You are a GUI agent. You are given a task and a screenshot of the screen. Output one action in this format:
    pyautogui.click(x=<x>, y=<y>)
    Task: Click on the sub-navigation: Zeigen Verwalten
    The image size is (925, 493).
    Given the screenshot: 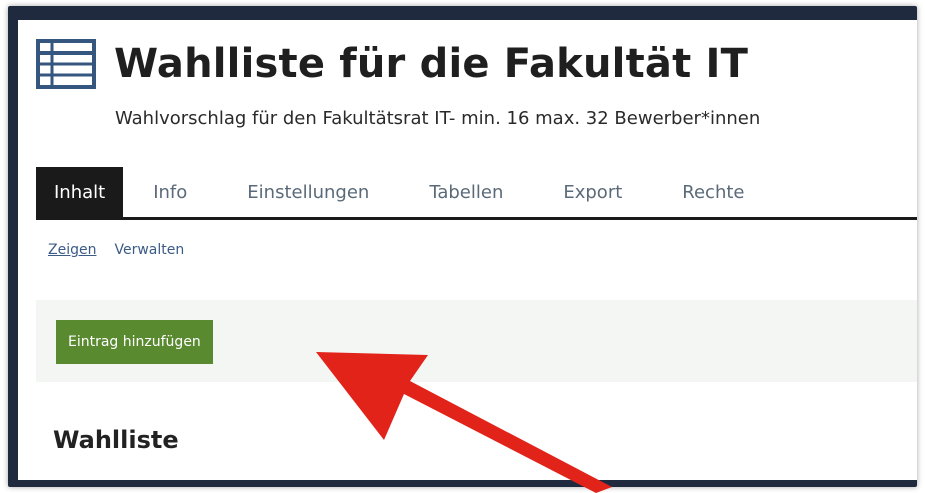 What is the action you would take?
    pyautogui.click(x=116, y=250)
    